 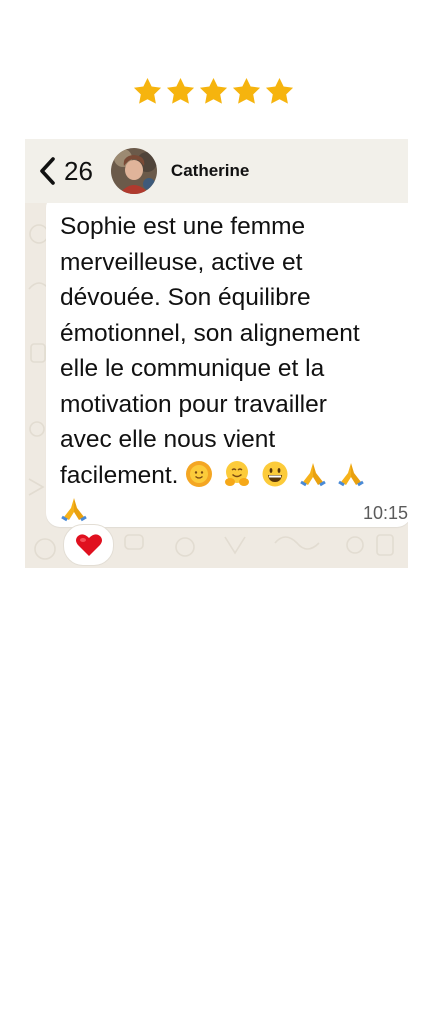 I want to click on chat-header: 26 Catherine, so click(x=216, y=171).